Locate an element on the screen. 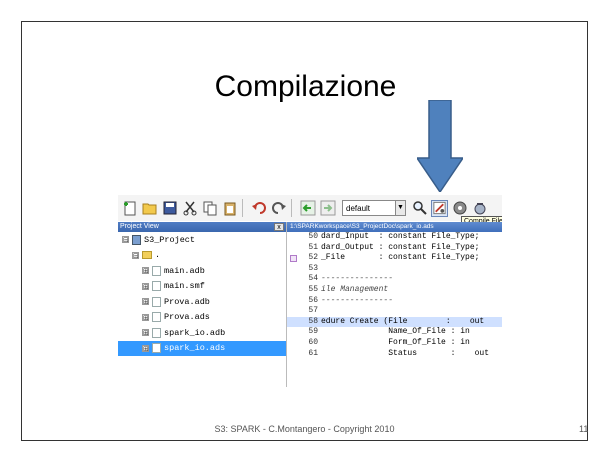 This screenshot has height=462, width=609. tree-item-file: ⊞ Prova.adb is located at coordinates (202, 302).